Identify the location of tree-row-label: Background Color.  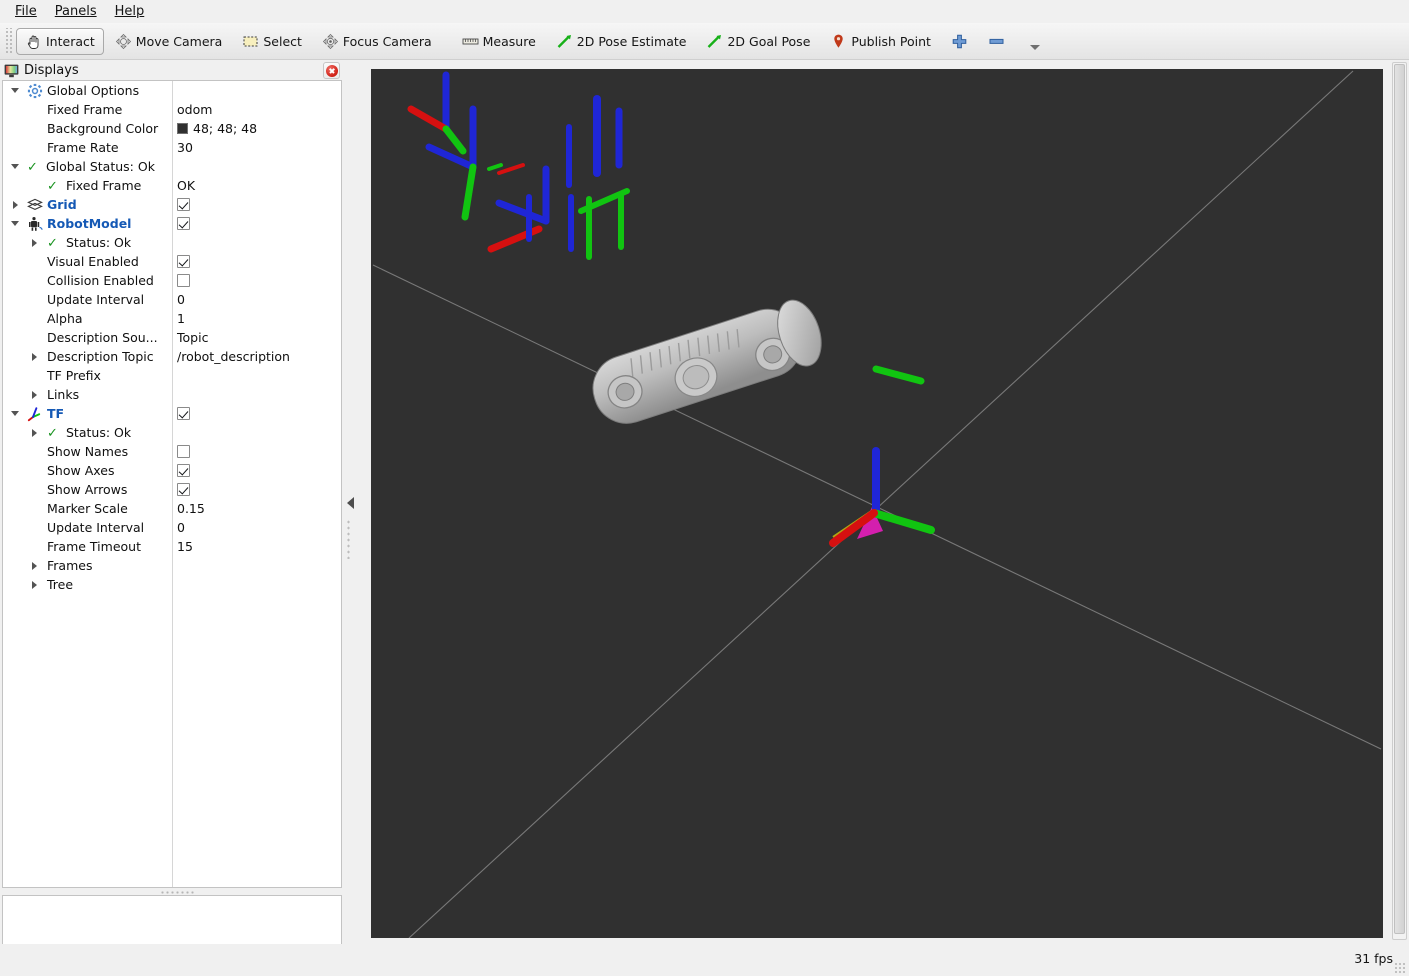
(103, 128).